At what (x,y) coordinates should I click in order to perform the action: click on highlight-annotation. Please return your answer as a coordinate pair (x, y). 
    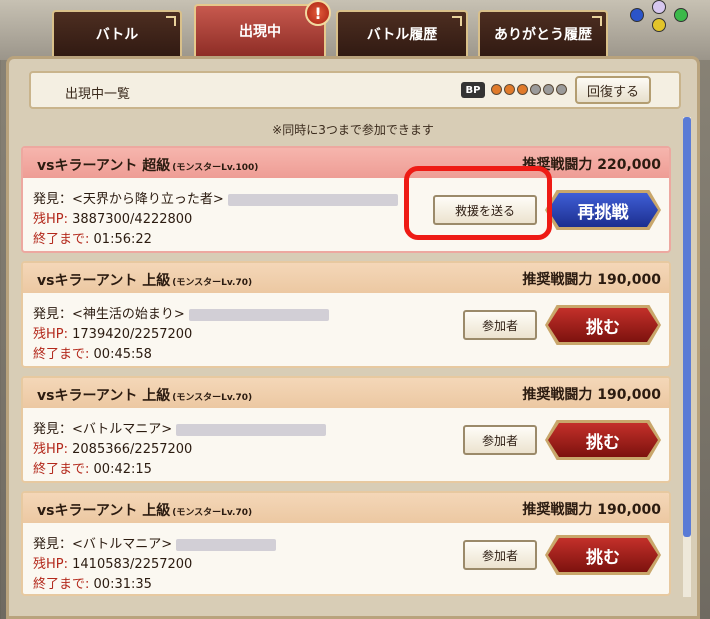
    Looking at the image, I should click on (478, 203).